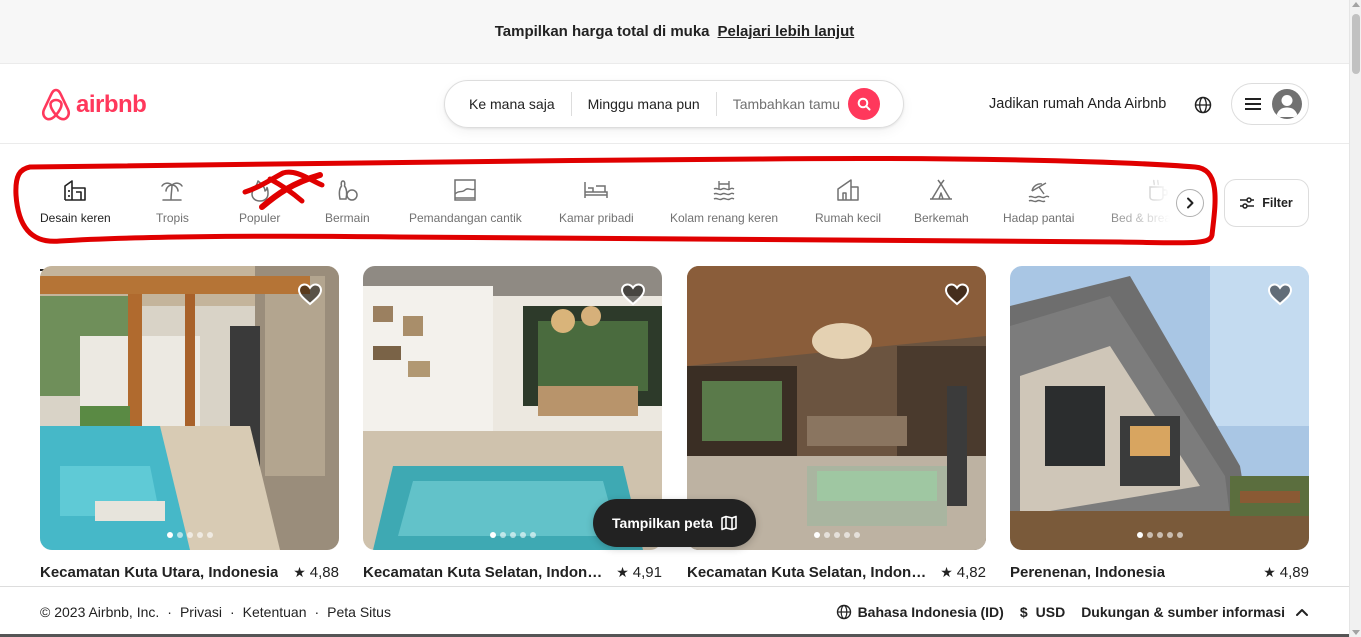 The width and height of the screenshot is (1361, 637). I want to click on listing-card: Kecamatan Kuta Utara, Indonesia ★ 4,88, so click(189, 423).